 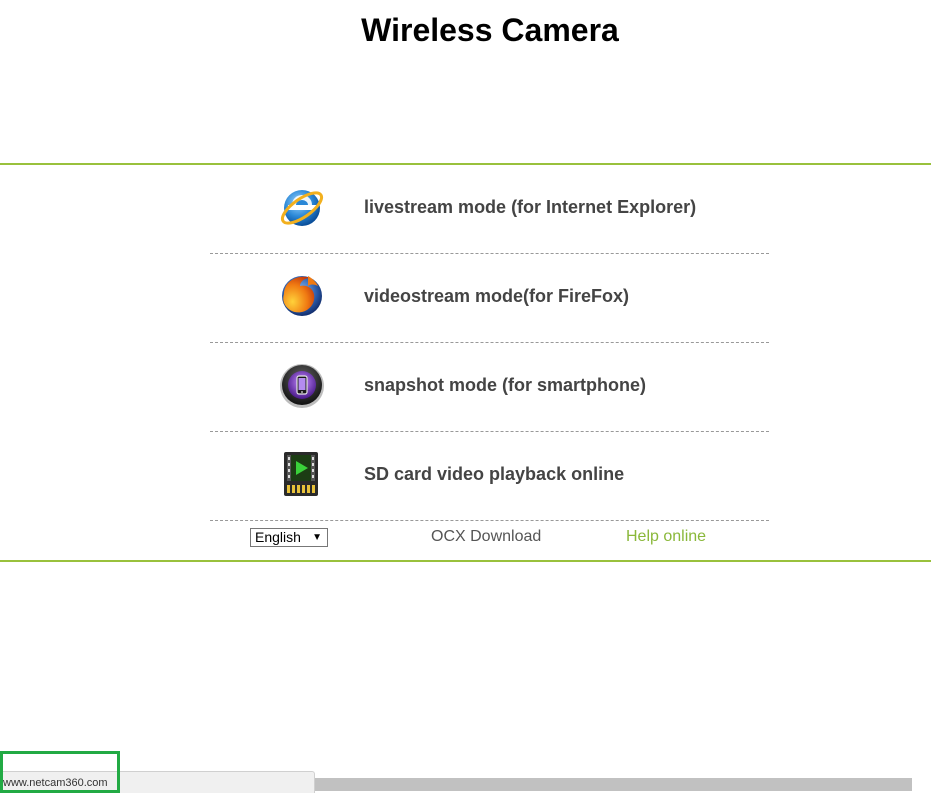 What do you see at coordinates (317, 537) in the screenshot?
I see `dropdown-arrow-icon: ▼` at bounding box center [317, 537].